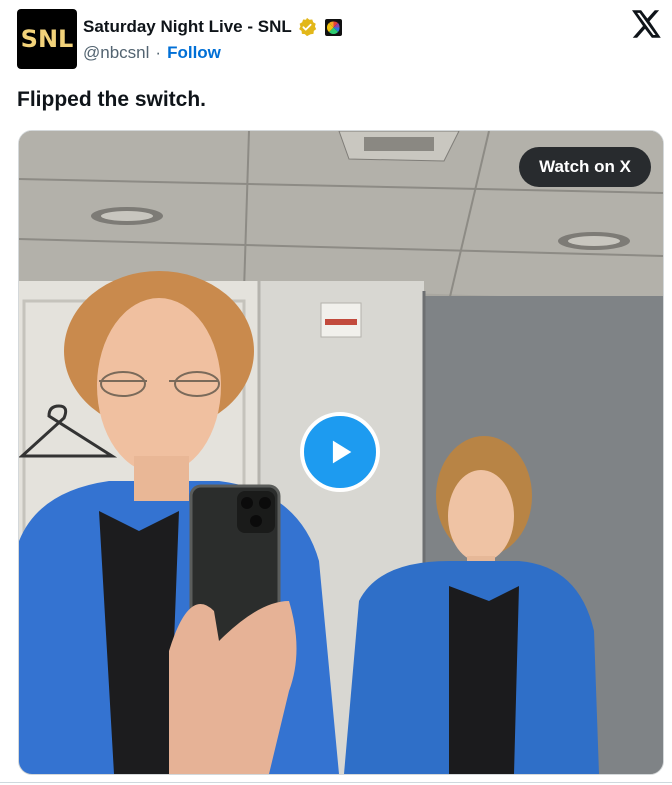 Image resolution: width=672 pixels, height=785 pixels. I want to click on affiliate-badge-icon, so click(333, 27).